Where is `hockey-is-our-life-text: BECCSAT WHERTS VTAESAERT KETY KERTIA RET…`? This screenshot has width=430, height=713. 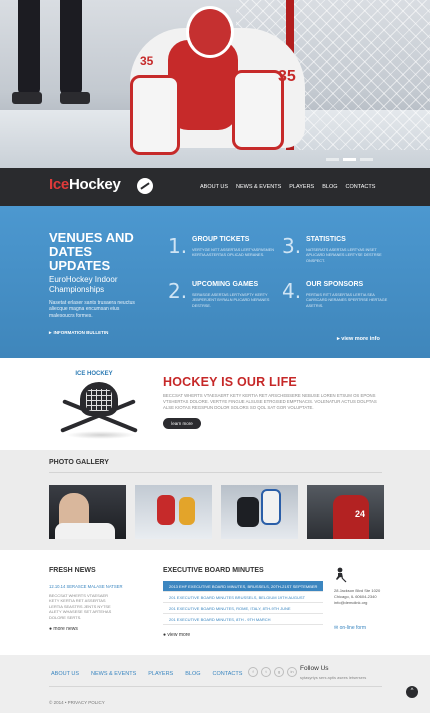
hockey-is-our-life-text: BECCSAT WHERTS VTAESAERT KETY KERTIA RET… is located at coordinates (270, 401).